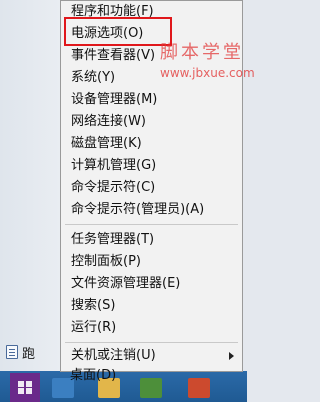 The width and height of the screenshot is (320, 402). I want to click on menu-item-label: 关机或注销(U), so click(113, 355).